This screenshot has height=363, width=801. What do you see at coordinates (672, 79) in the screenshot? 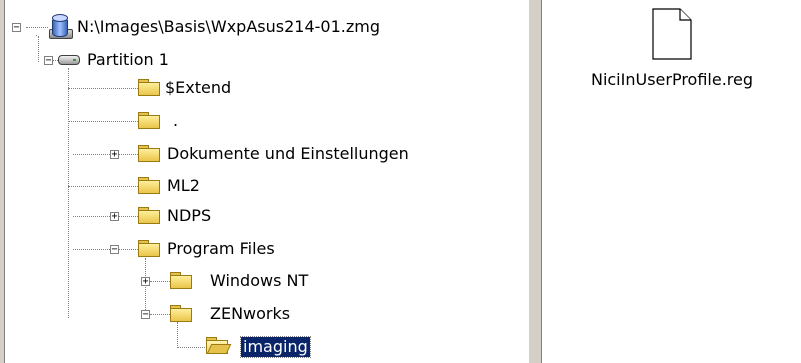
I see `file-name: NiciInUserProfile.reg` at bounding box center [672, 79].